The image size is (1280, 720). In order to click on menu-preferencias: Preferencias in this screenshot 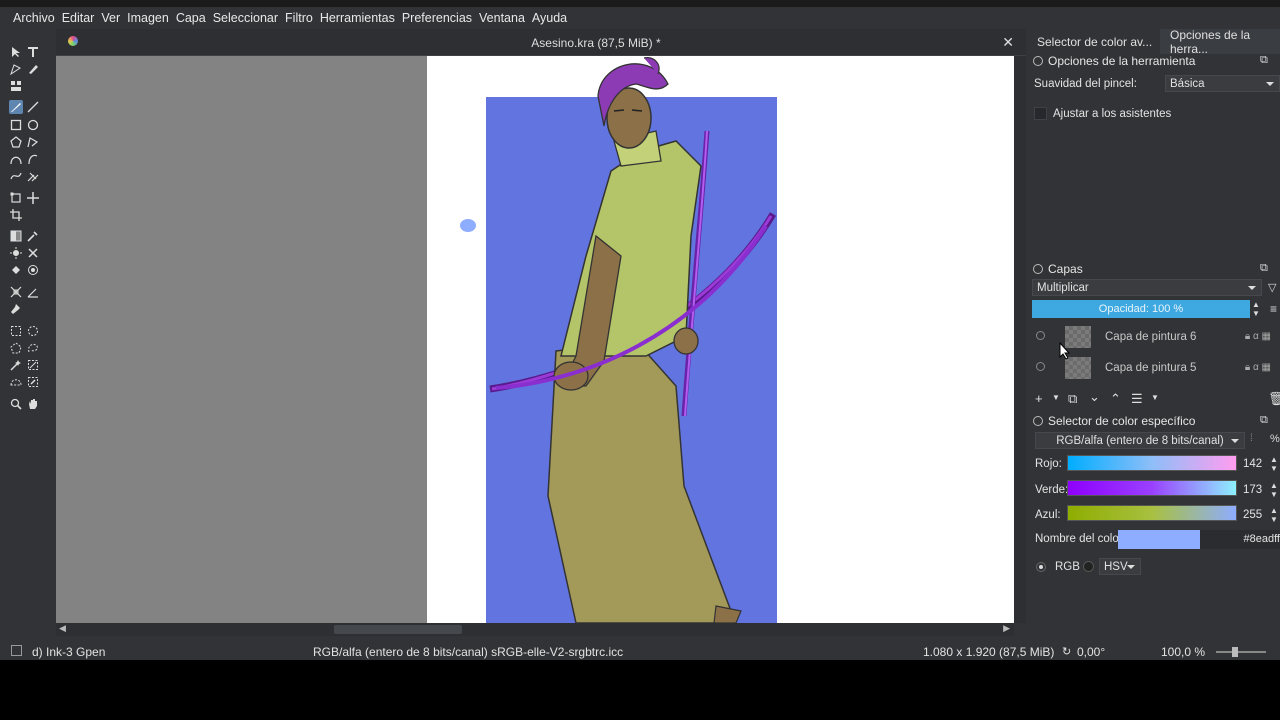, I will do `click(437, 18)`.